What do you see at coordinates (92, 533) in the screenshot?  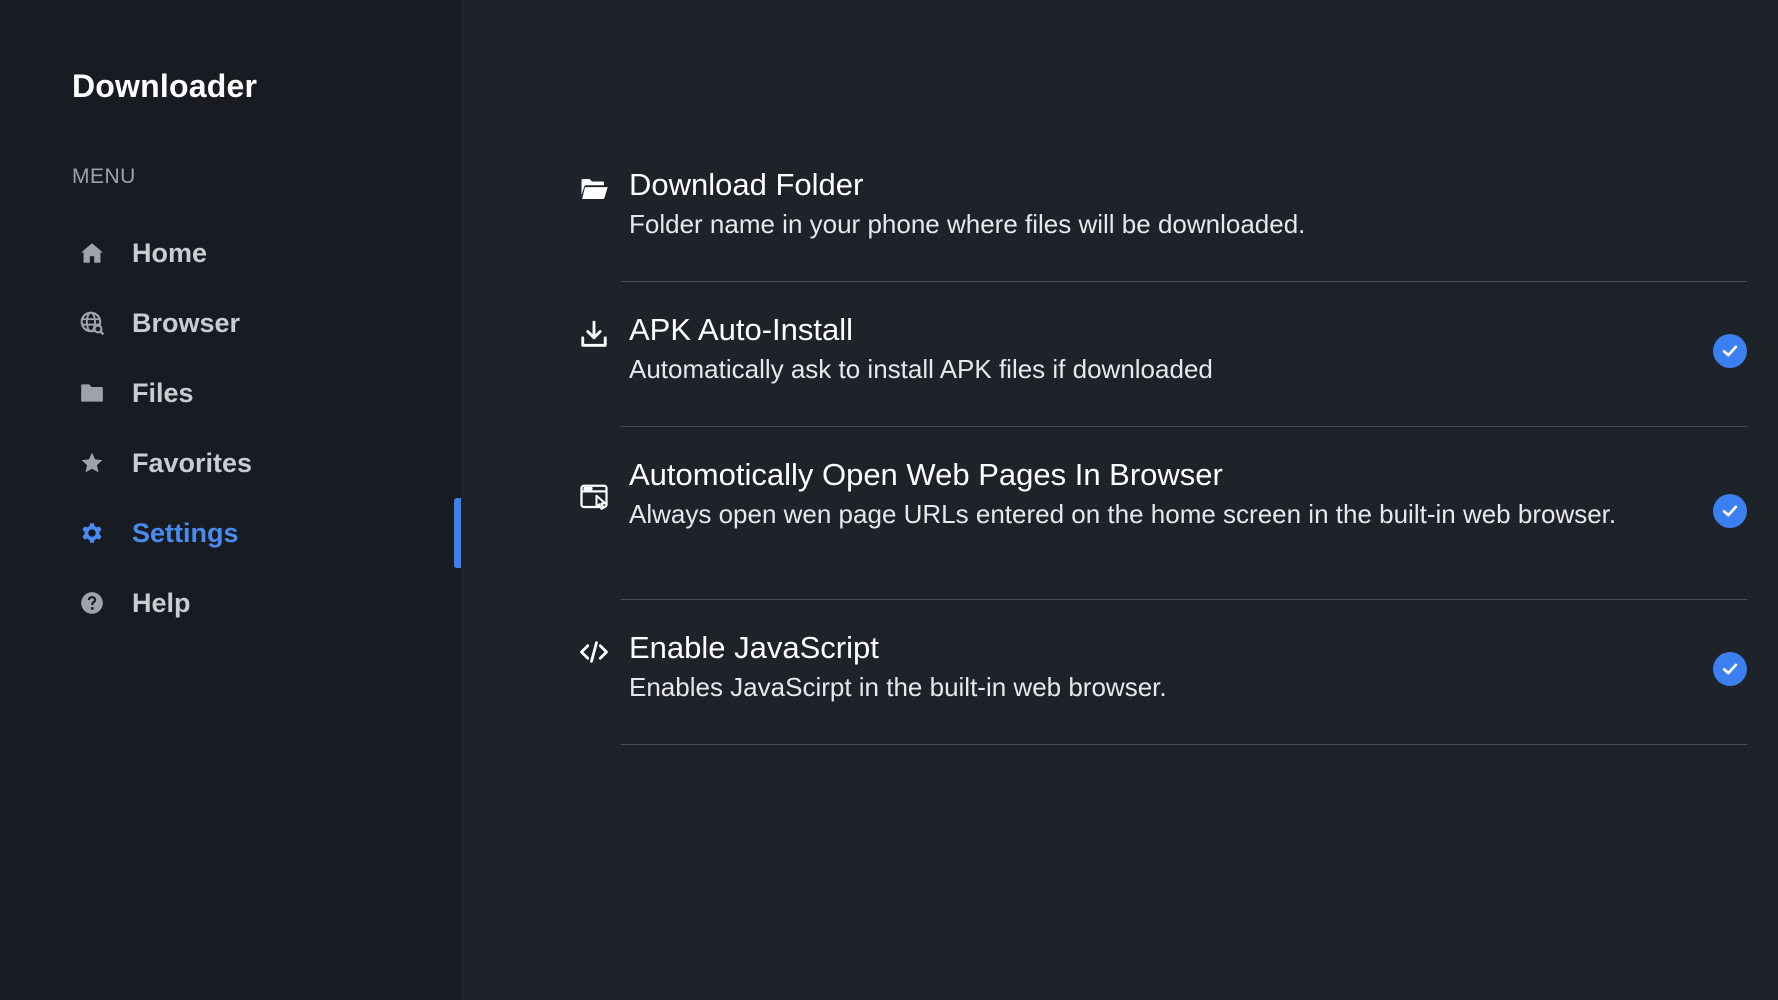 I see `gear-icon` at bounding box center [92, 533].